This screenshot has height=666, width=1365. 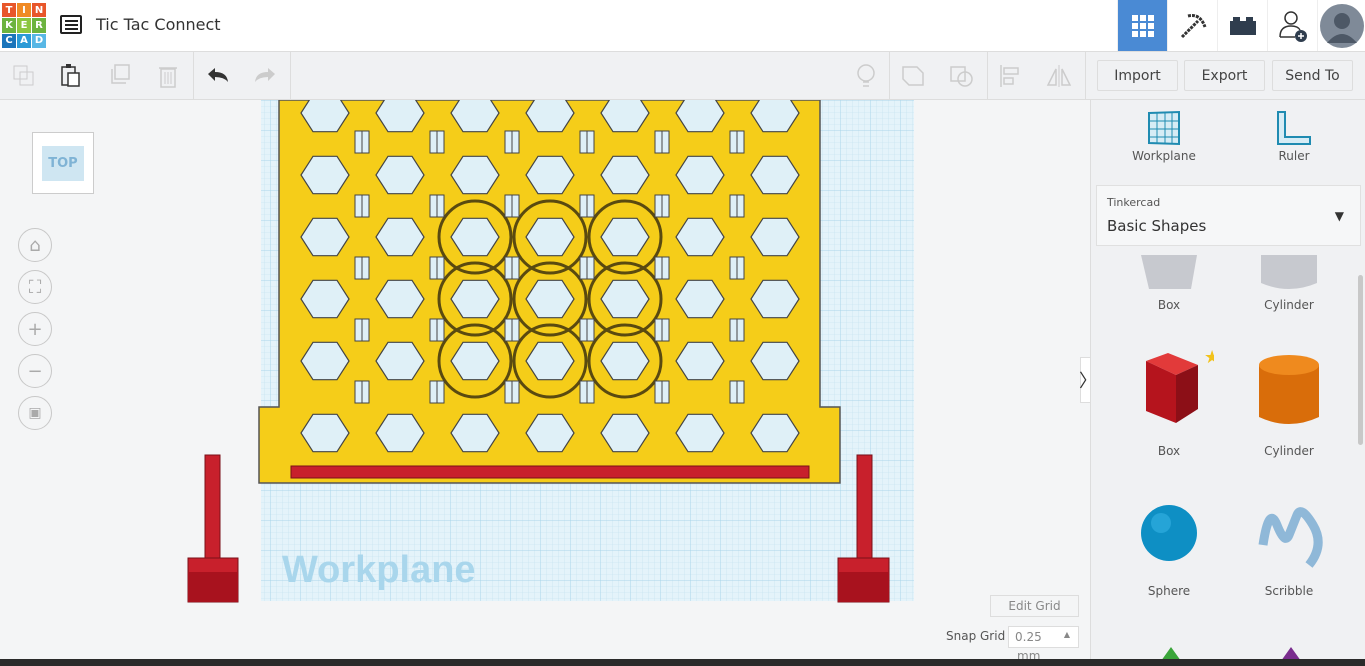 I want to click on plus-icon: +, so click(x=35, y=329).